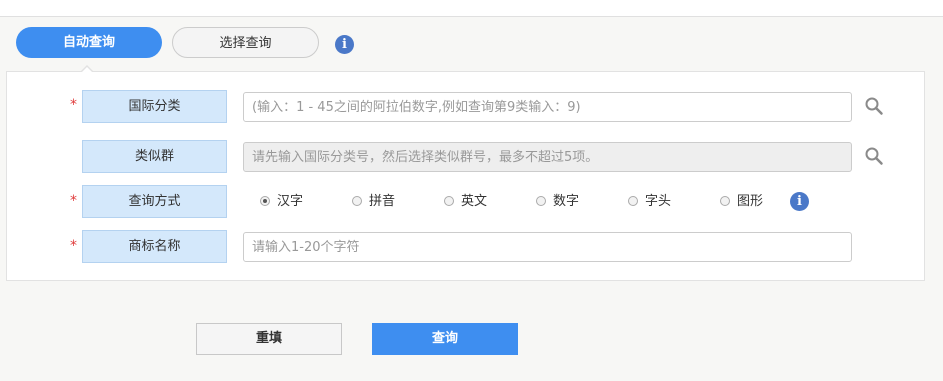 The image size is (943, 381). What do you see at coordinates (547, 247) in the screenshot?
I see `trademark-name-input` at bounding box center [547, 247].